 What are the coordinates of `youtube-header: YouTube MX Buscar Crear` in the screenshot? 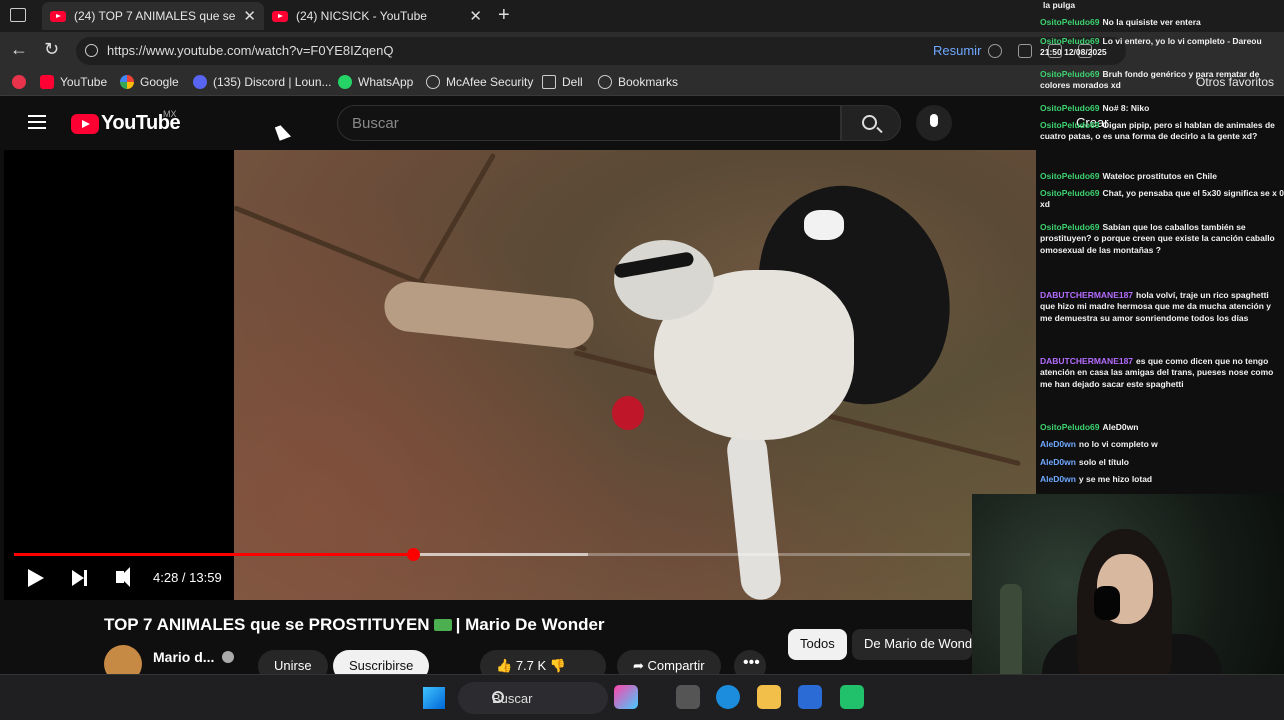 It's located at (556, 123).